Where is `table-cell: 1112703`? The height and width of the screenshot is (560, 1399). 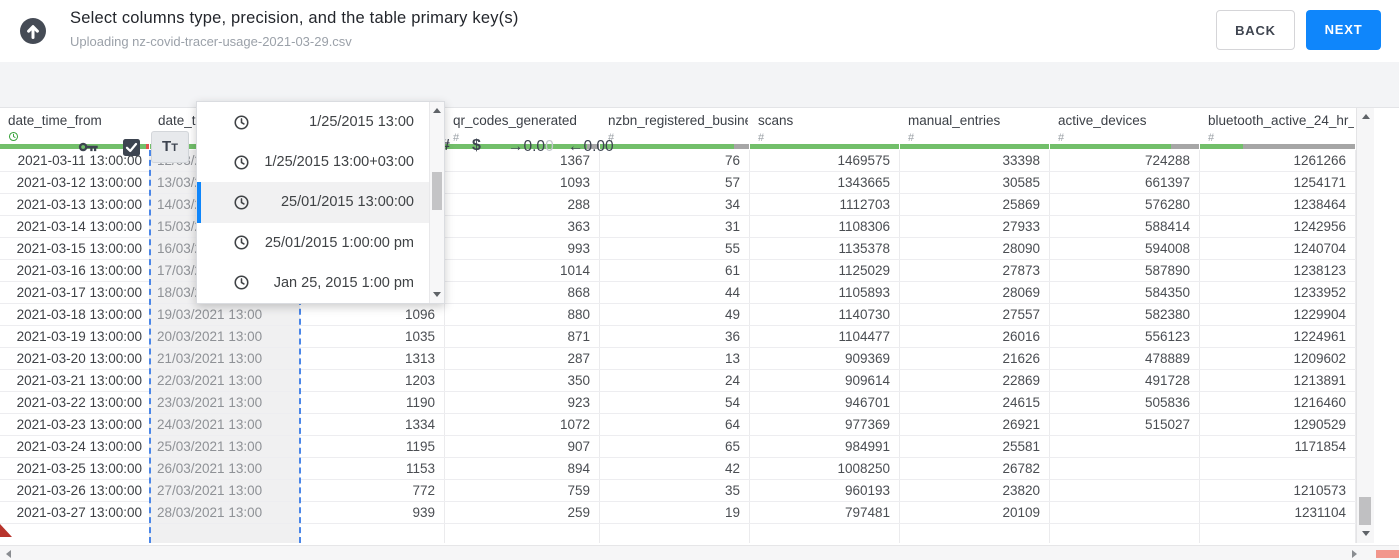 table-cell: 1112703 is located at coordinates (825, 204).